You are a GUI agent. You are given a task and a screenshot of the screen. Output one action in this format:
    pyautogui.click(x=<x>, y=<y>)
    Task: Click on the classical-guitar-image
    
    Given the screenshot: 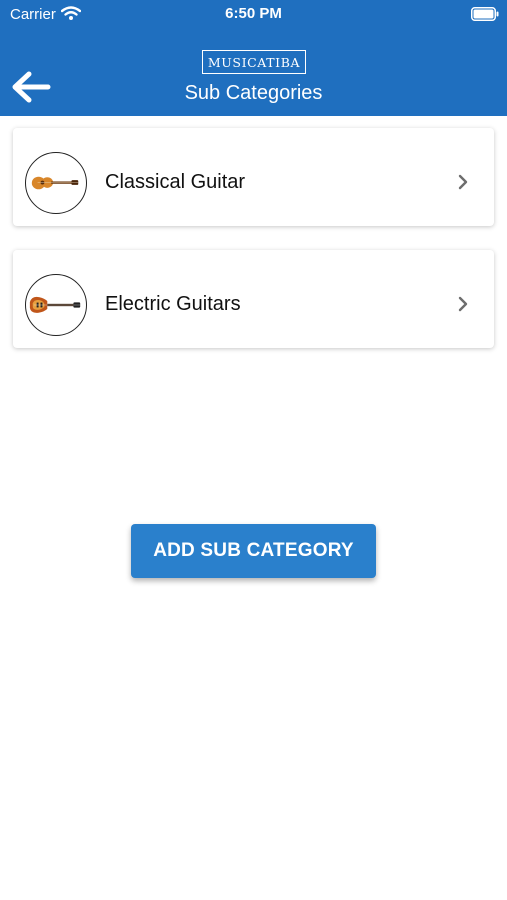 What is the action you would take?
    pyautogui.click(x=56, y=183)
    